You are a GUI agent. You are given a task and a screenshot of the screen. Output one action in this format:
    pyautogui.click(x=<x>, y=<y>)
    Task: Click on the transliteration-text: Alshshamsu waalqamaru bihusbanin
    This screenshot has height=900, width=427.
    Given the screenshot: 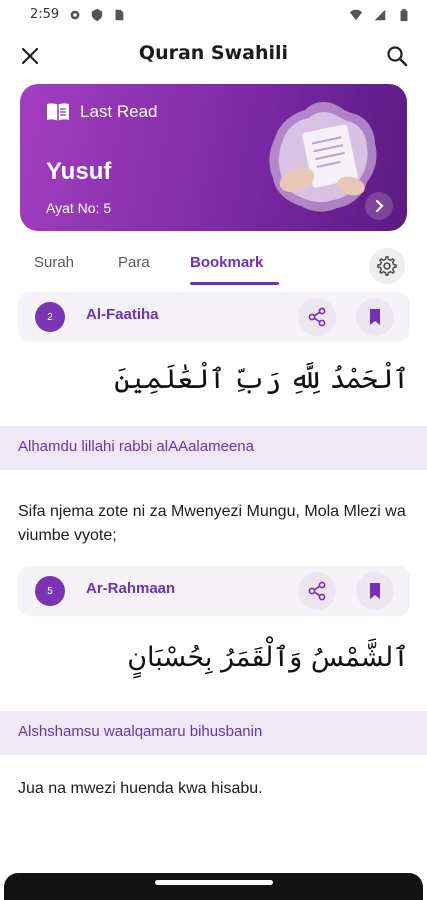 What is the action you would take?
    pyautogui.click(x=140, y=731)
    